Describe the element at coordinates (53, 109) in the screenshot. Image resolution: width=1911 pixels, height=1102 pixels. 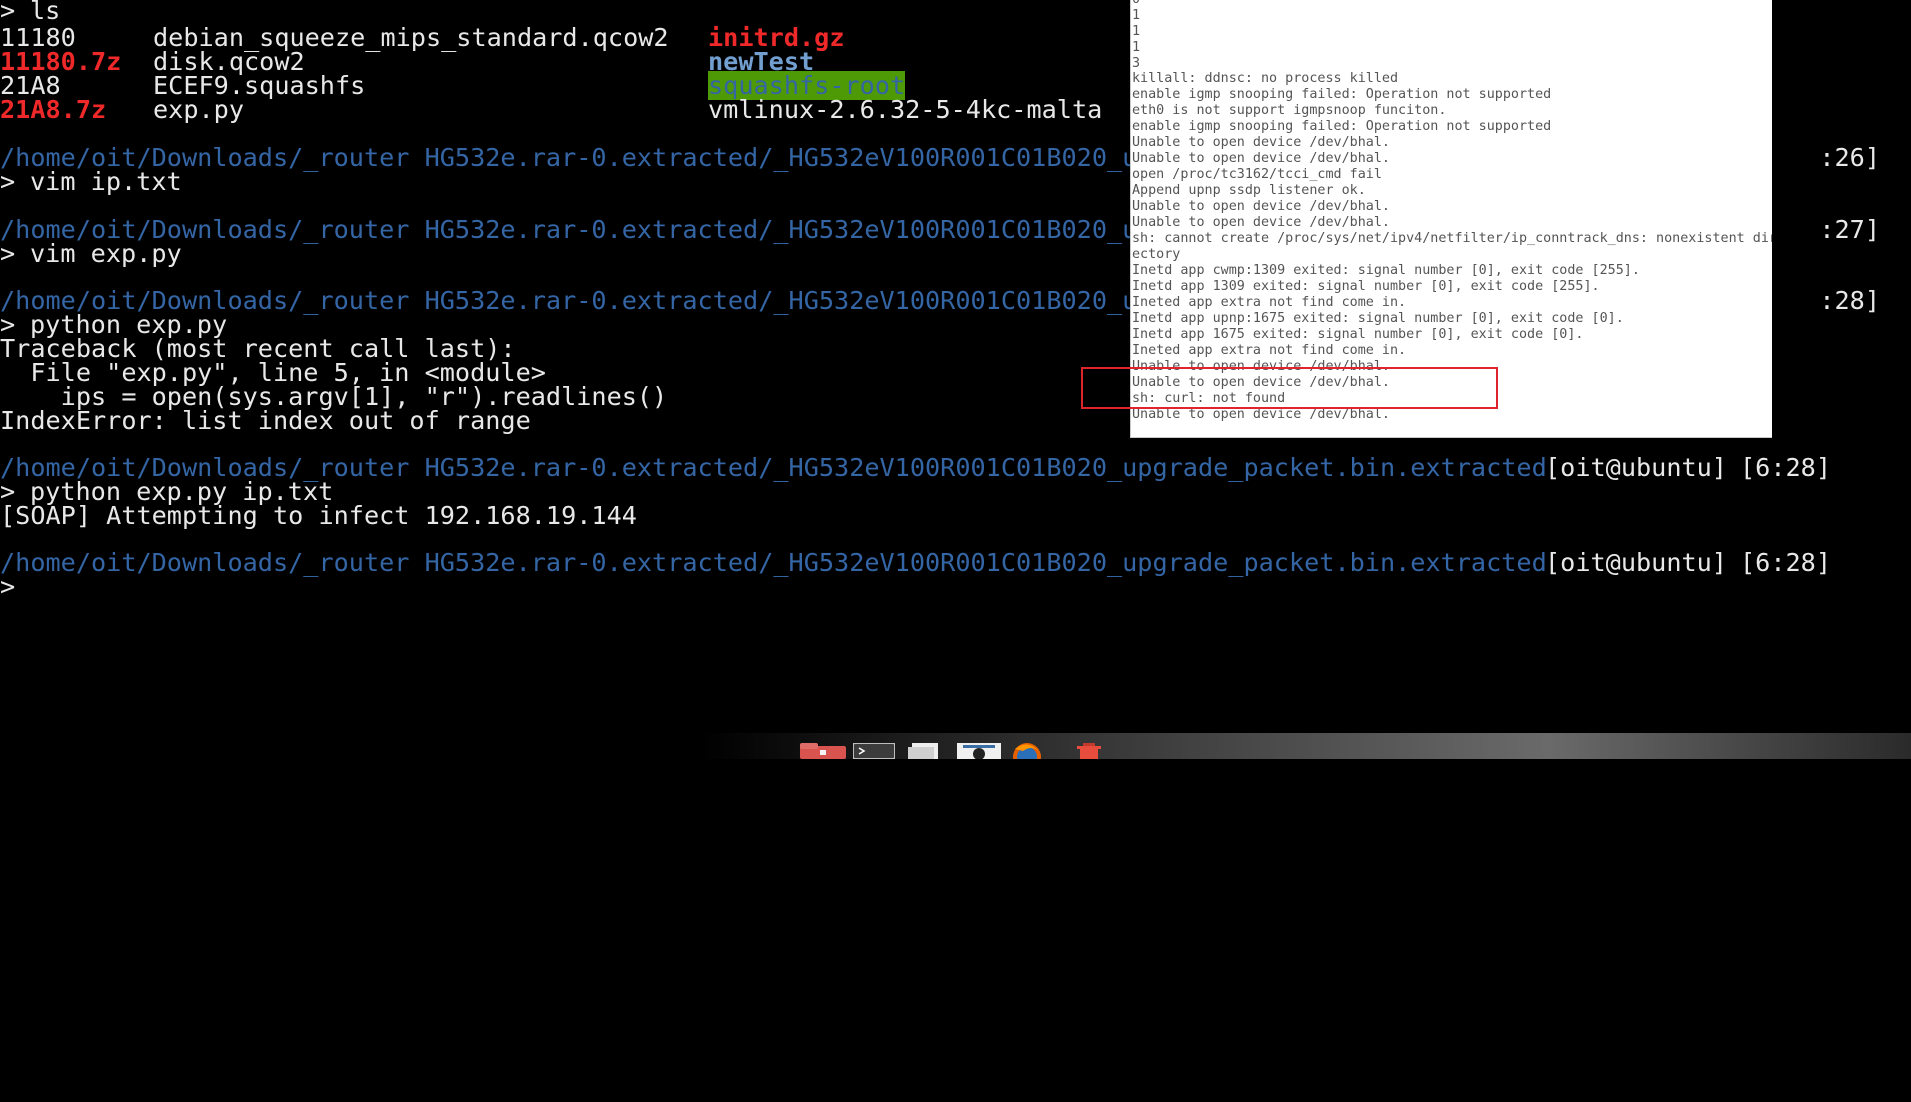
I see `archive-entry: 21A8.7z` at that location.